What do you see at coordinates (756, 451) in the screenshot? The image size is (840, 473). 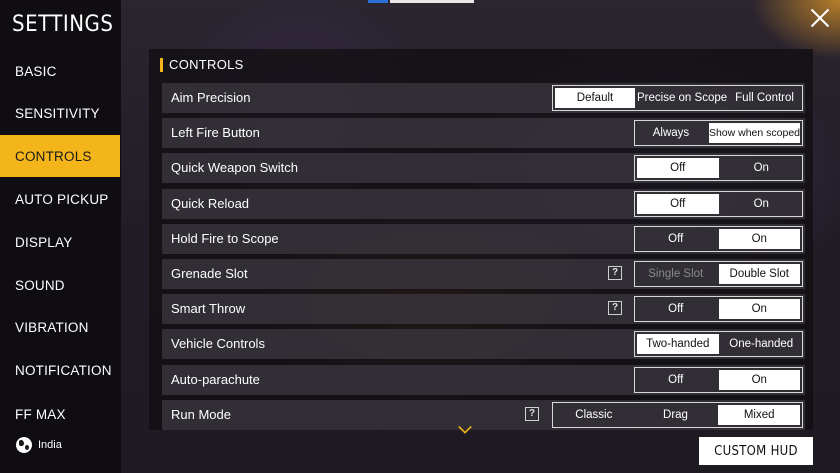 I see `custom-hud-button: CUSTOM HUD` at bounding box center [756, 451].